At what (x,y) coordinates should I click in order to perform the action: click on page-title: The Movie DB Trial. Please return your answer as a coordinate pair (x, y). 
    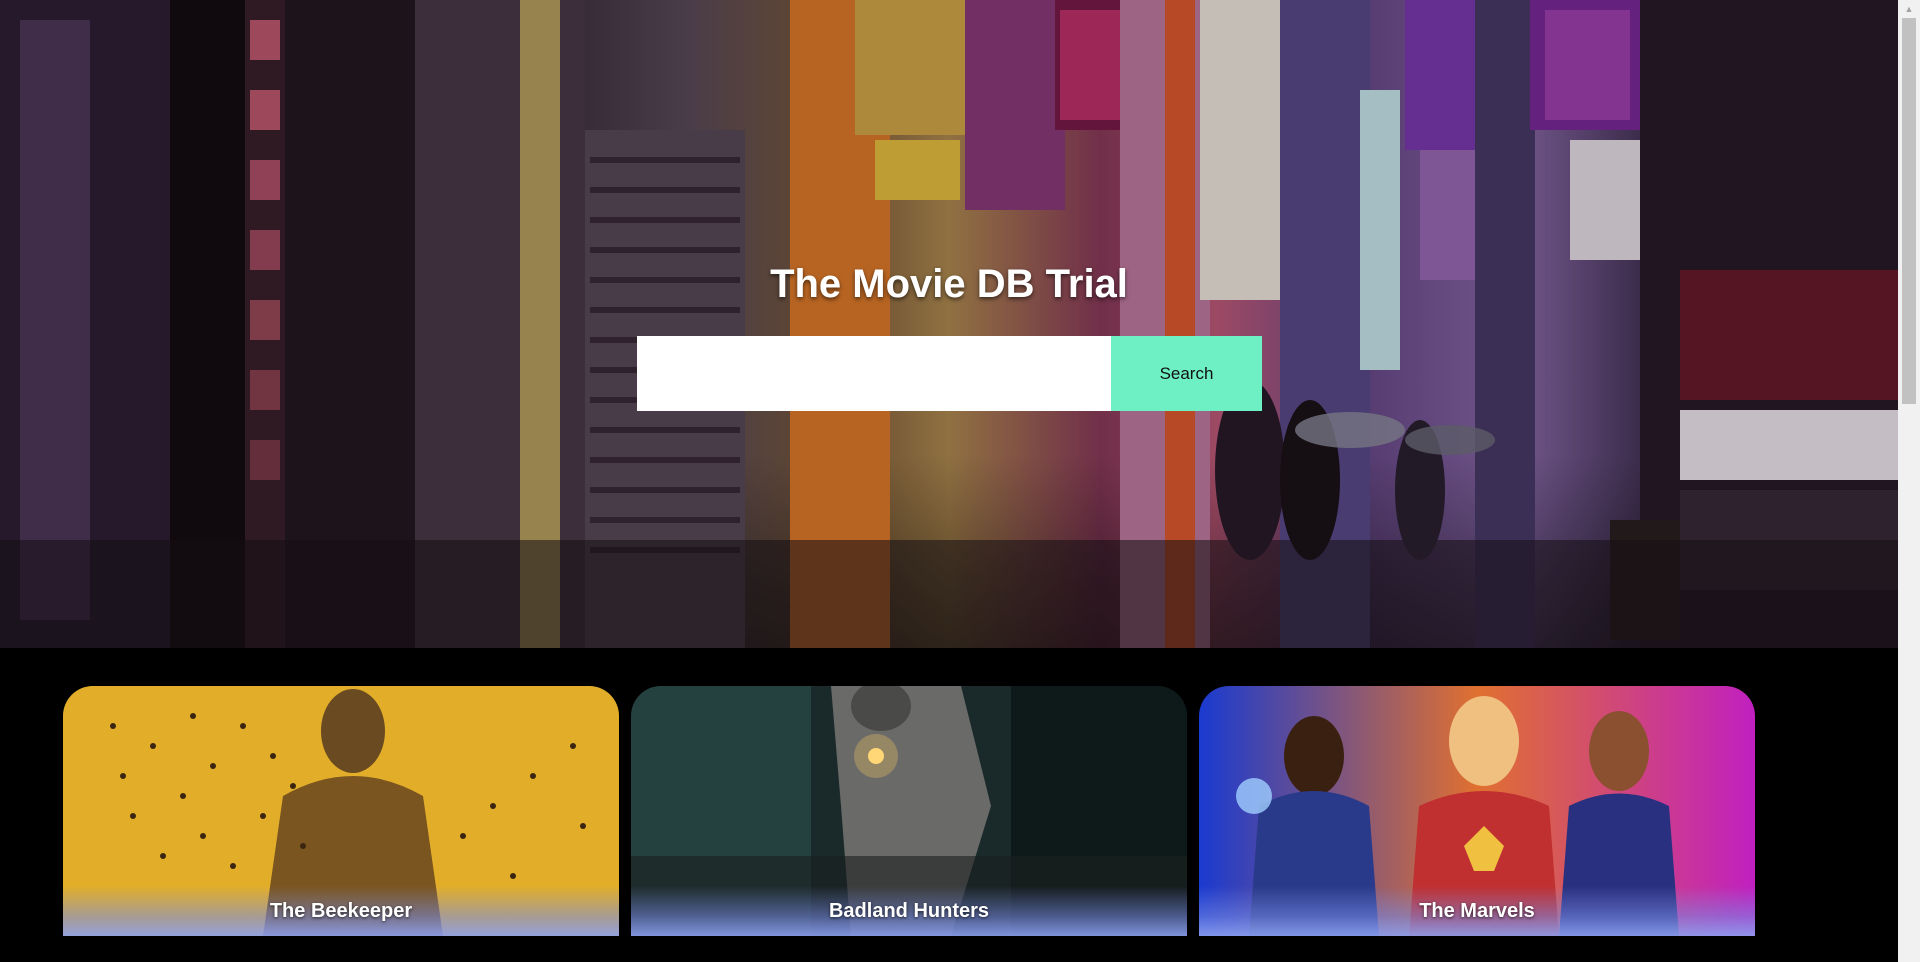
    Looking at the image, I should click on (949, 284).